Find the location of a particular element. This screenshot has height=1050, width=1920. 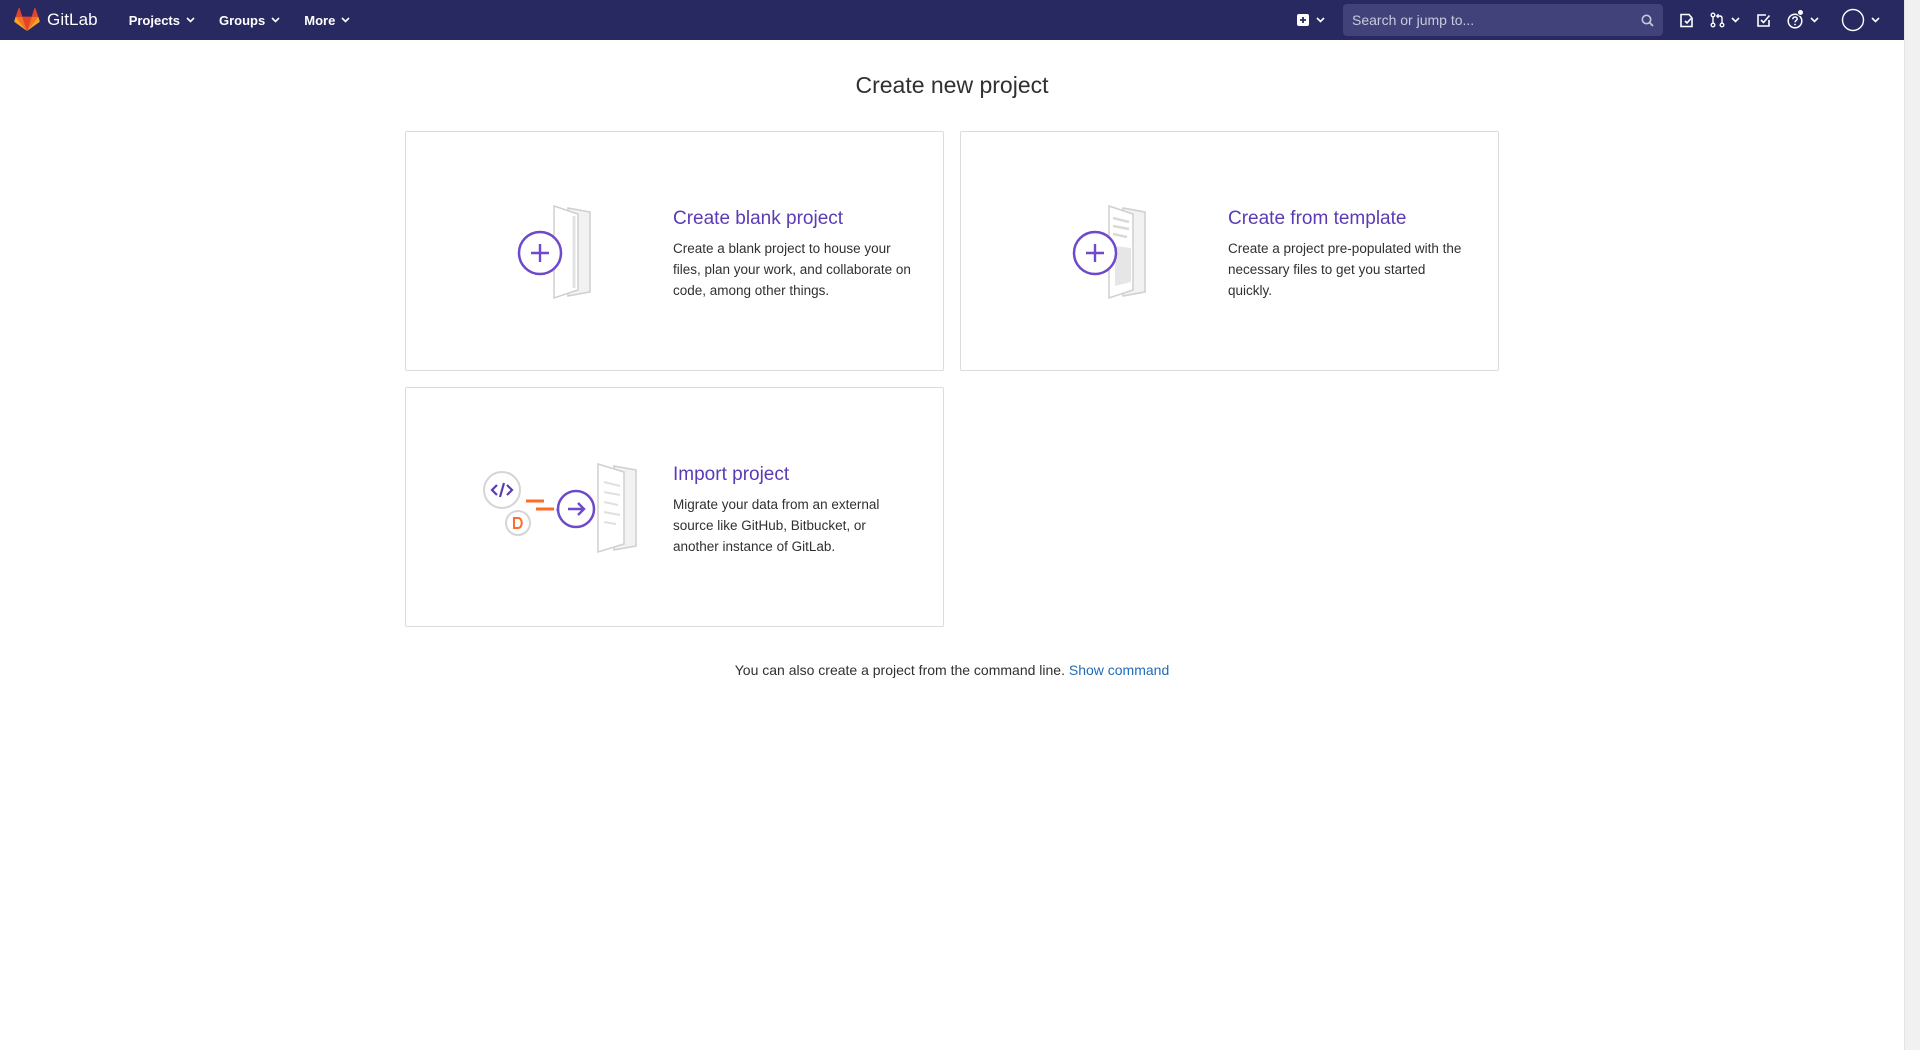

show-command-link: Show command is located at coordinates (1119, 670).